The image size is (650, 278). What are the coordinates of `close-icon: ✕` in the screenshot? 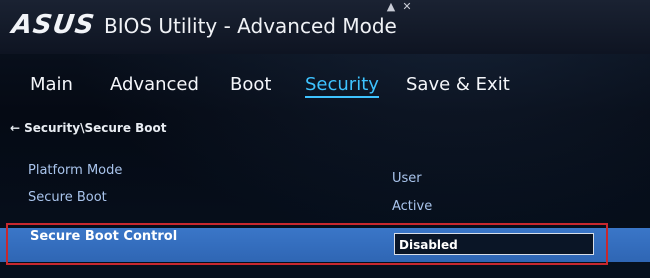 It's located at (407, 7).